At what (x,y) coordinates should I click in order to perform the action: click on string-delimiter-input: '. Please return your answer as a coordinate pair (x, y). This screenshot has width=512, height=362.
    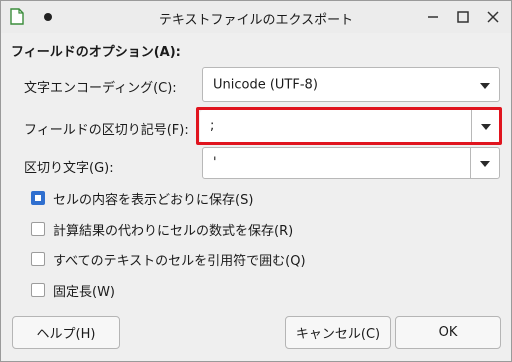
    Looking at the image, I should click on (215, 163).